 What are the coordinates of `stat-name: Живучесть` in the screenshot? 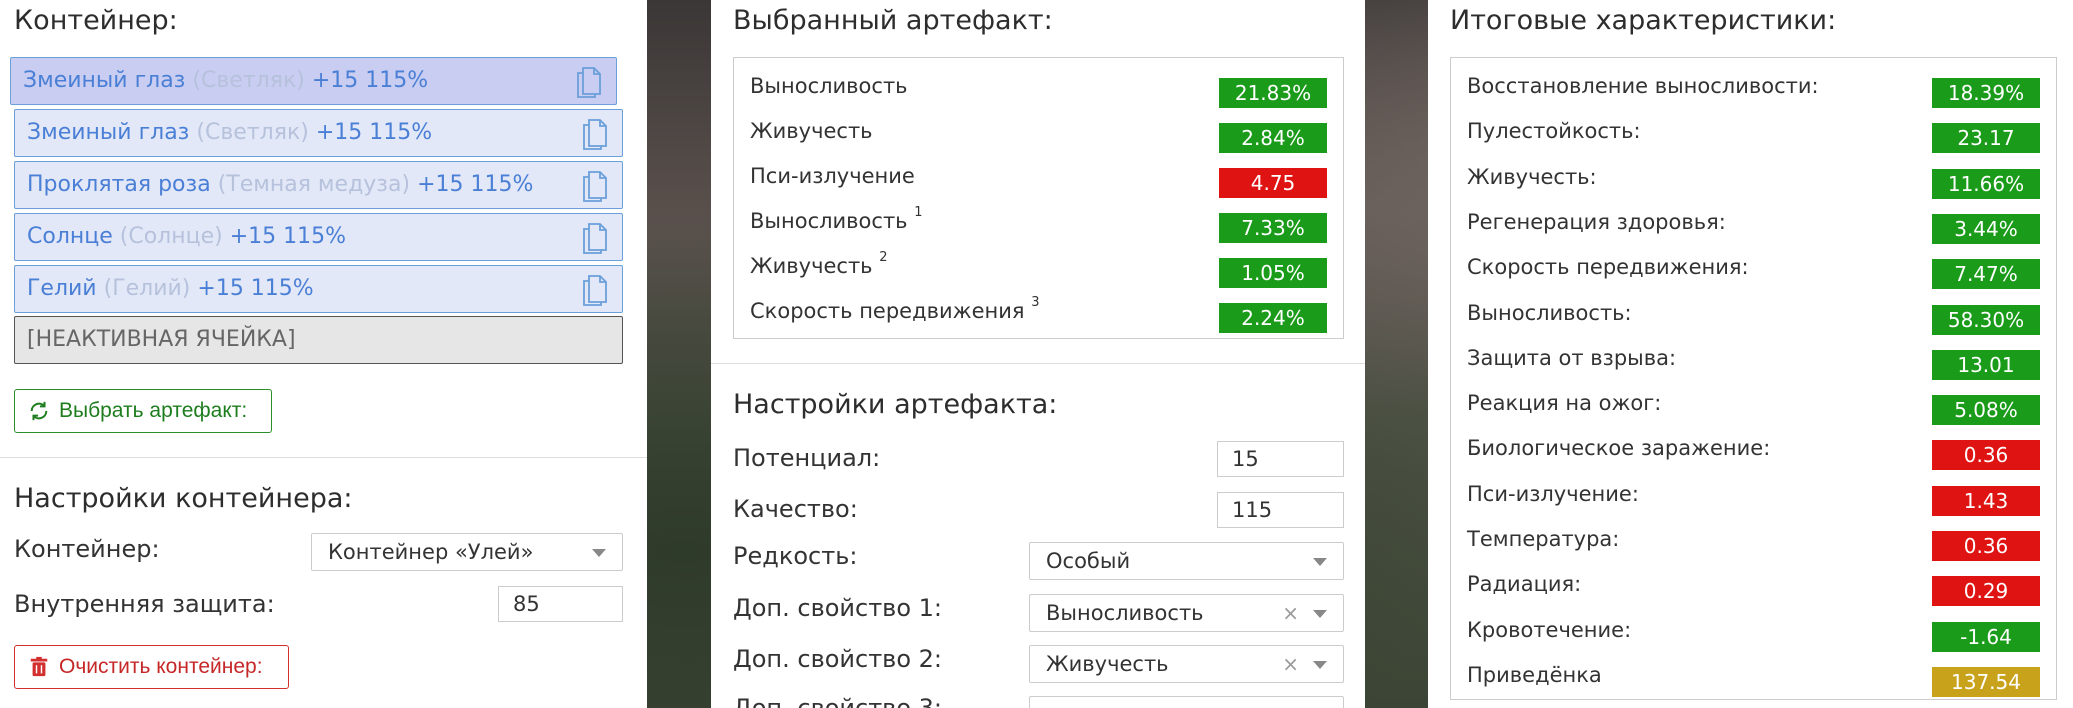 It's located at (811, 131).